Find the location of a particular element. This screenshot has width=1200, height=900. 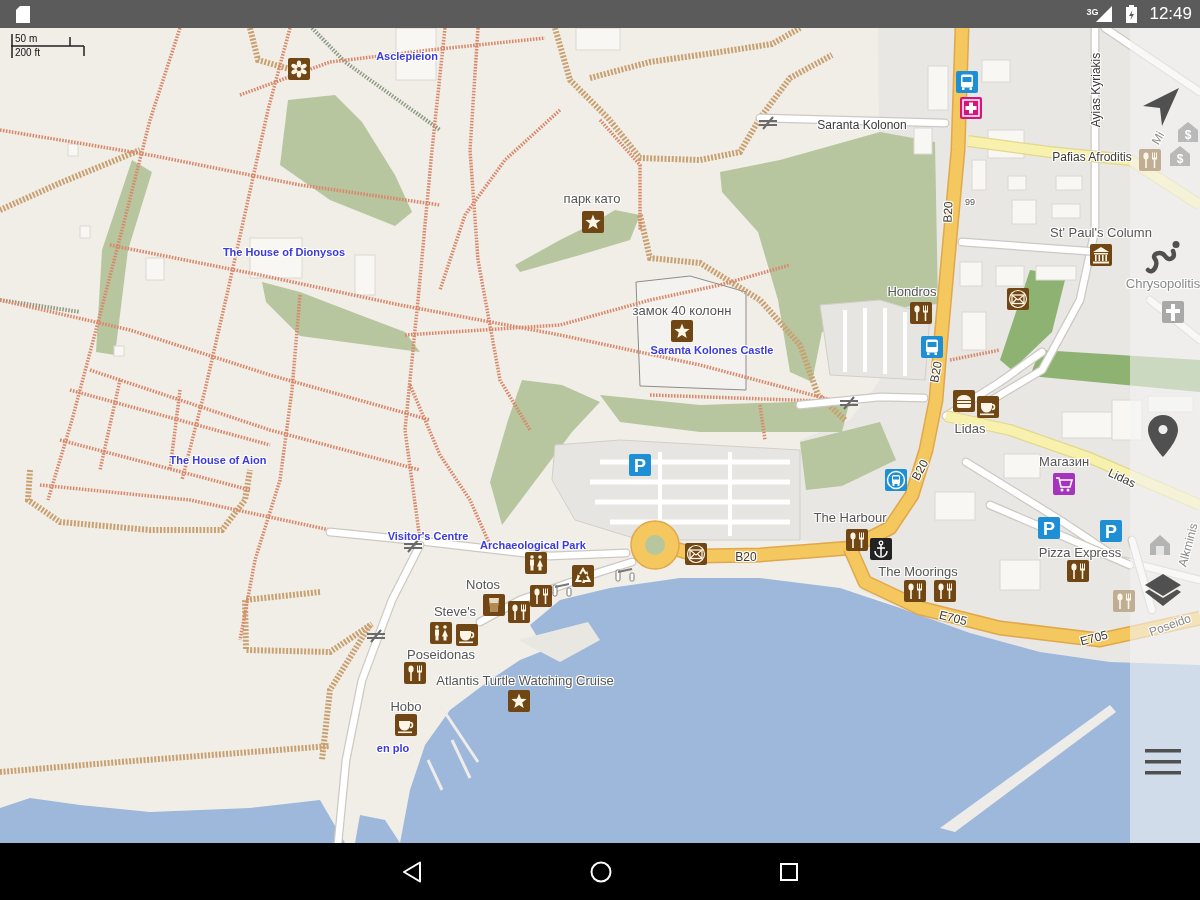

poi-label: Steve's is located at coordinates (455, 611).